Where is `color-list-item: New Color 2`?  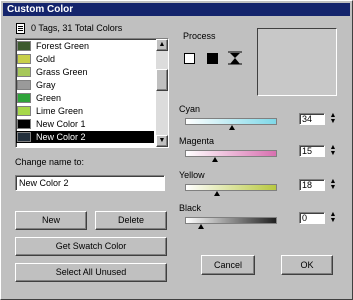 color-list-item: New Color 2 is located at coordinates (85, 137).